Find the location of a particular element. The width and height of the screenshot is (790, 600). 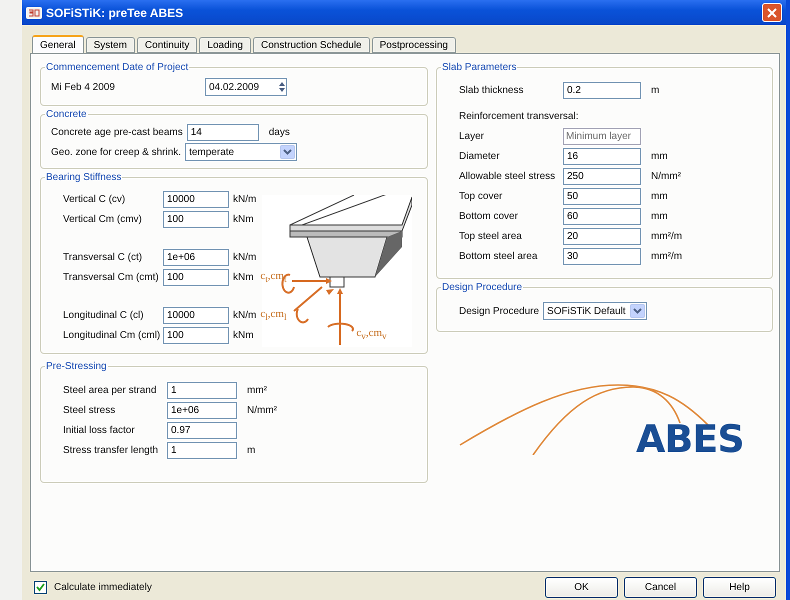

input-field: 60 is located at coordinates (602, 216).